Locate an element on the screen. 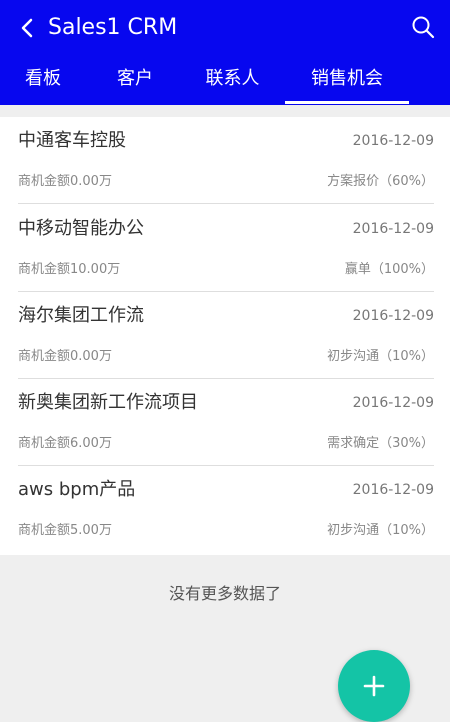 The image size is (450, 722). list-item: aws bpm产品 2016-12-09 商机金额5.00万 初步沟通（10%） is located at coordinates (225, 509).